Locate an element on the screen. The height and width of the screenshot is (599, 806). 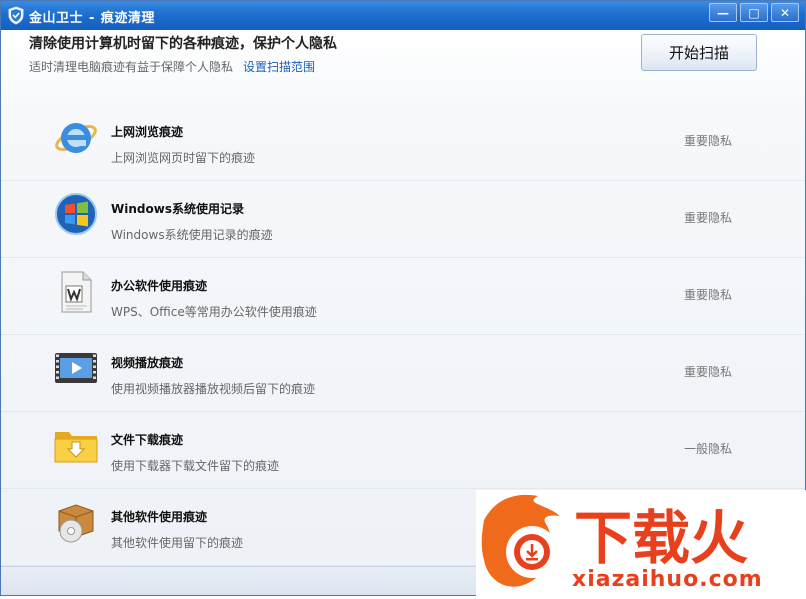
minimize-button: — is located at coordinates (723, 12).